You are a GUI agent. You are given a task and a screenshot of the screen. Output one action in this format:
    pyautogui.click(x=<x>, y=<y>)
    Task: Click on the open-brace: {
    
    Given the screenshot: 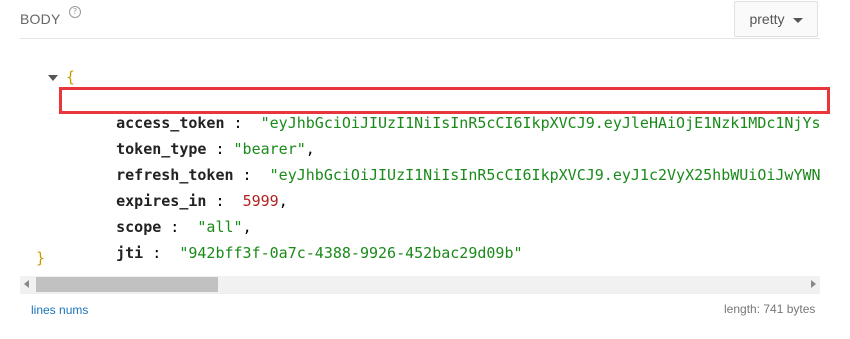 What is the action you would take?
    pyautogui.click(x=71, y=77)
    